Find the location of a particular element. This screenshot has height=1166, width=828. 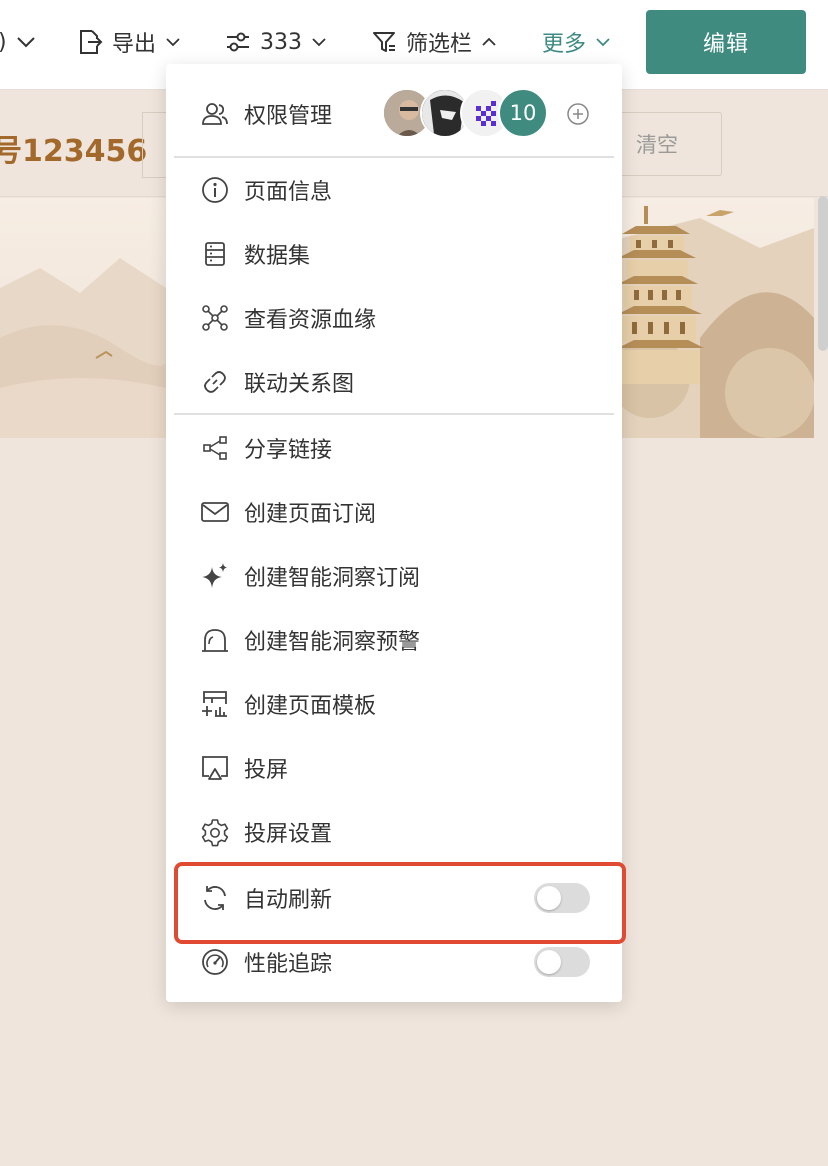

filter-bar-label: 筛选栏 is located at coordinates (439, 44).